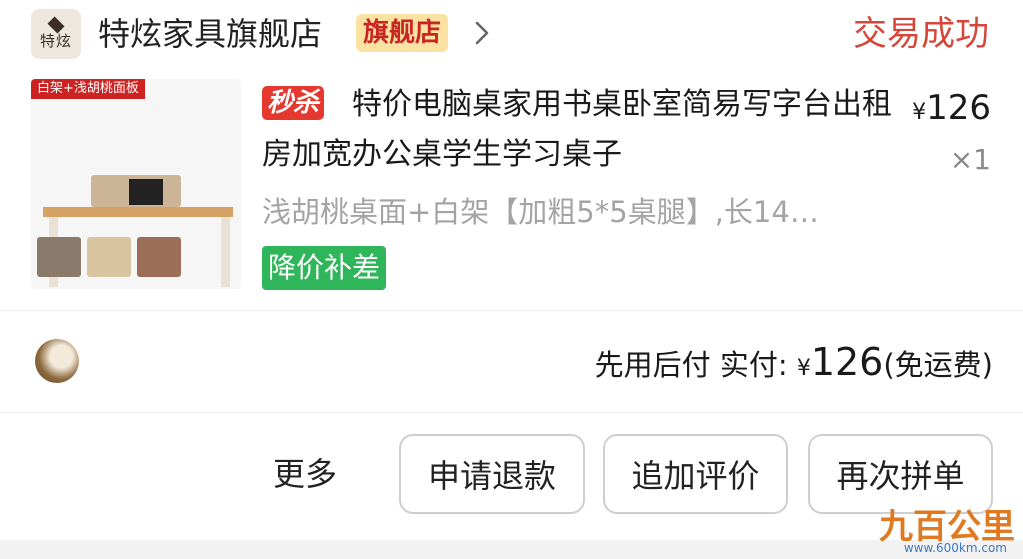  Describe the element at coordinates (146, 192) in the screenshot. I see `desk-monitor` at that location.